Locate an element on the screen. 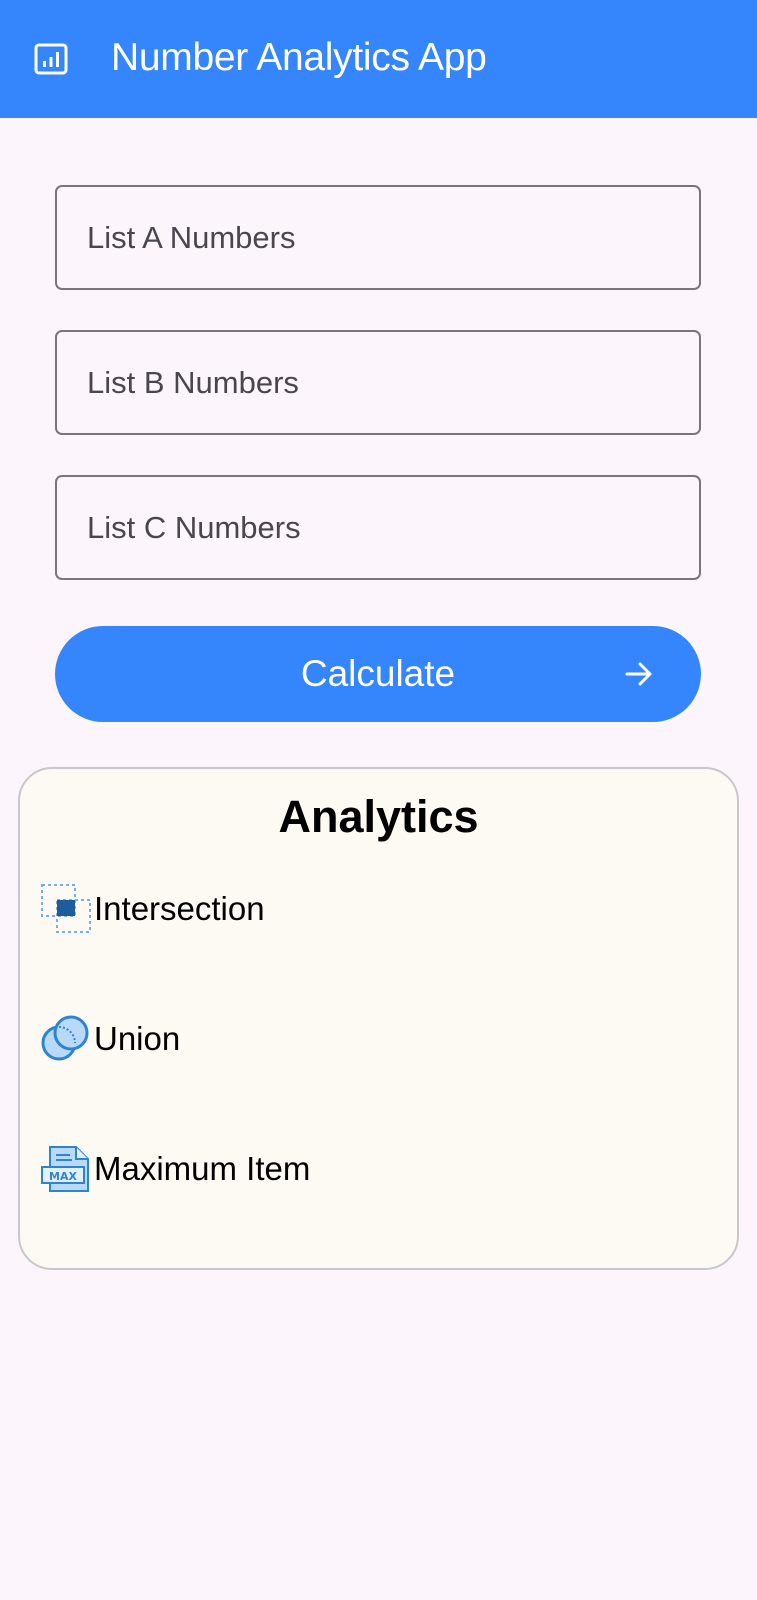  list-c-input is located at coordinates (378, 527).